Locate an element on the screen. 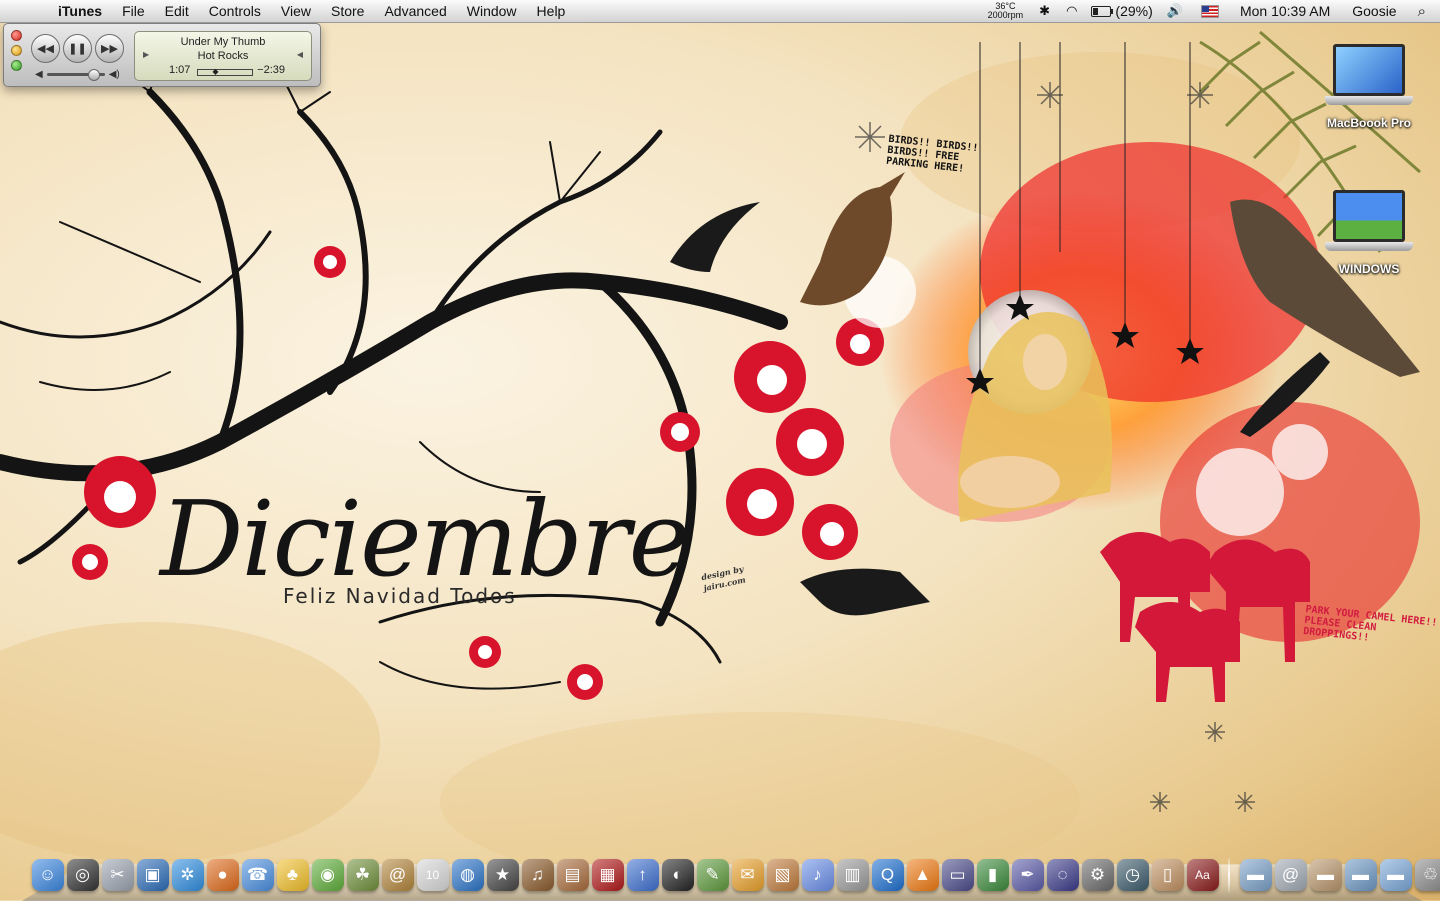 This screenshot has width=1440, height=901. dock-script-editor-icon: ✒ is located at coordinates (1028, 875).